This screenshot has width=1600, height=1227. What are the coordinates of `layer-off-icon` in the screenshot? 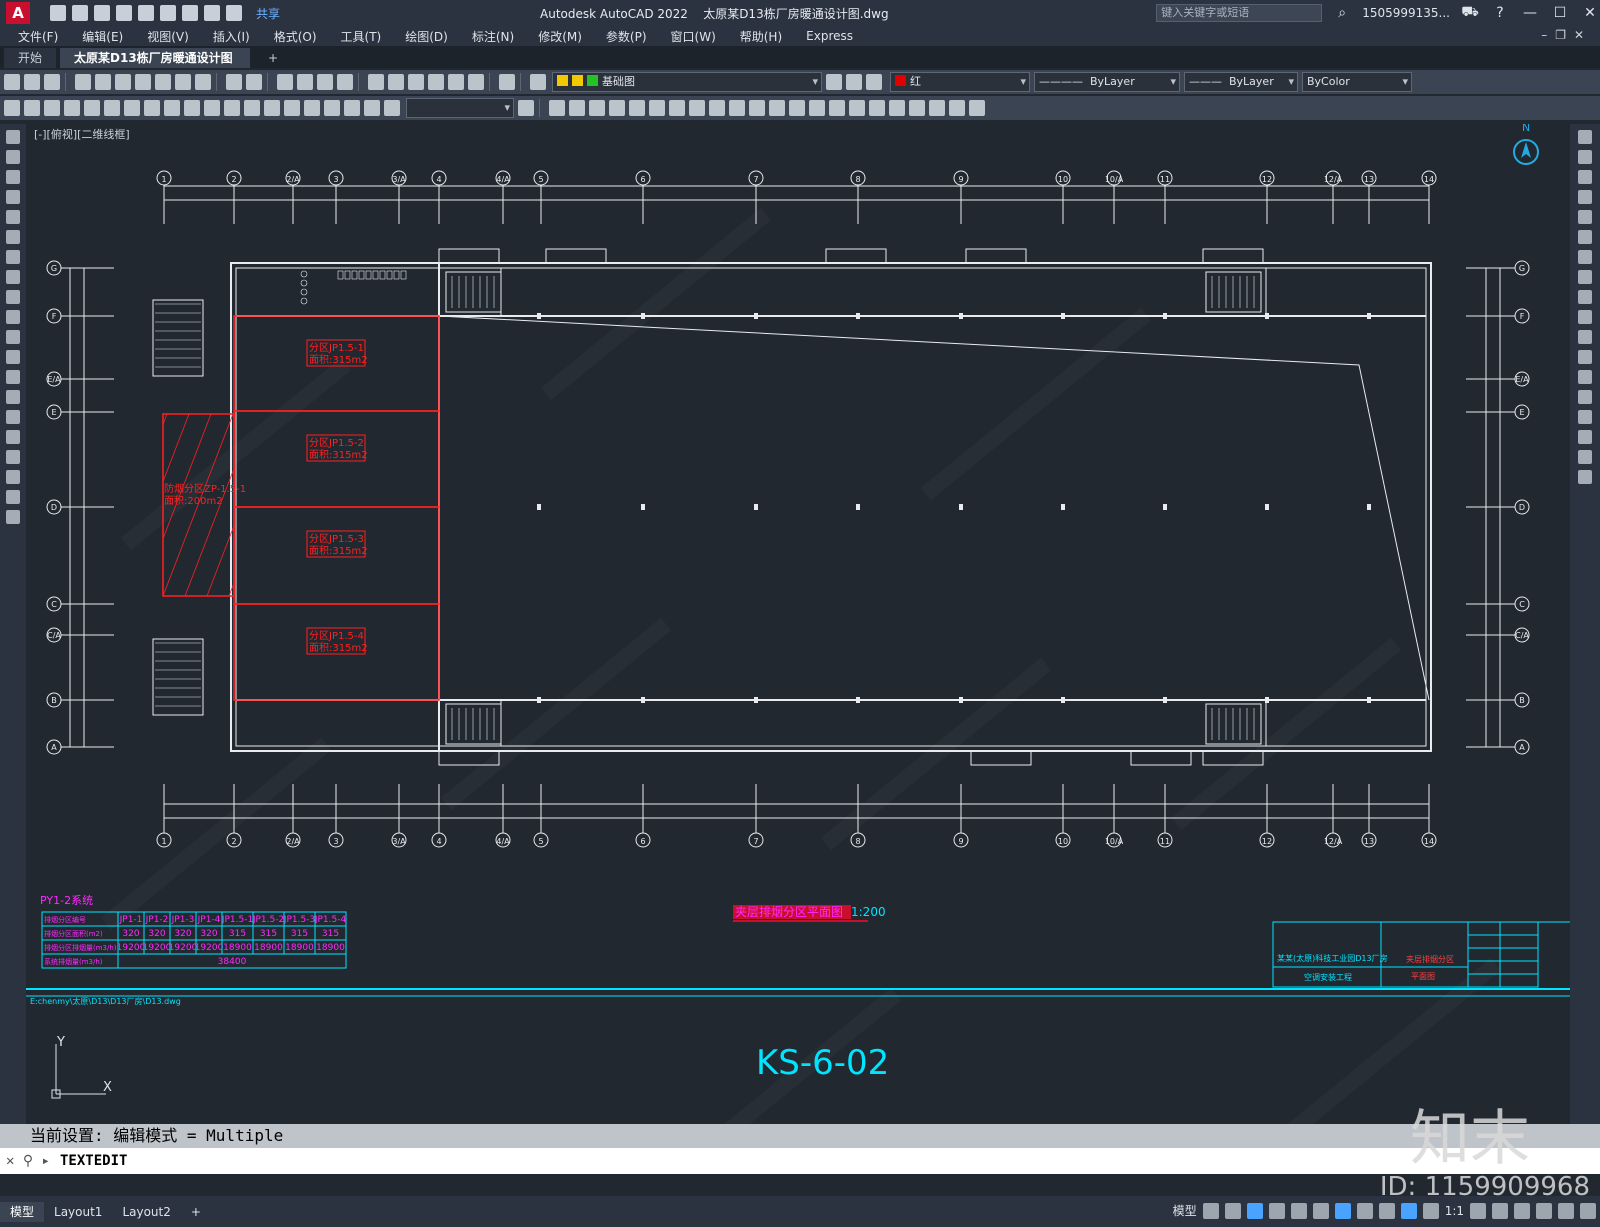 It's located at (897, 108).